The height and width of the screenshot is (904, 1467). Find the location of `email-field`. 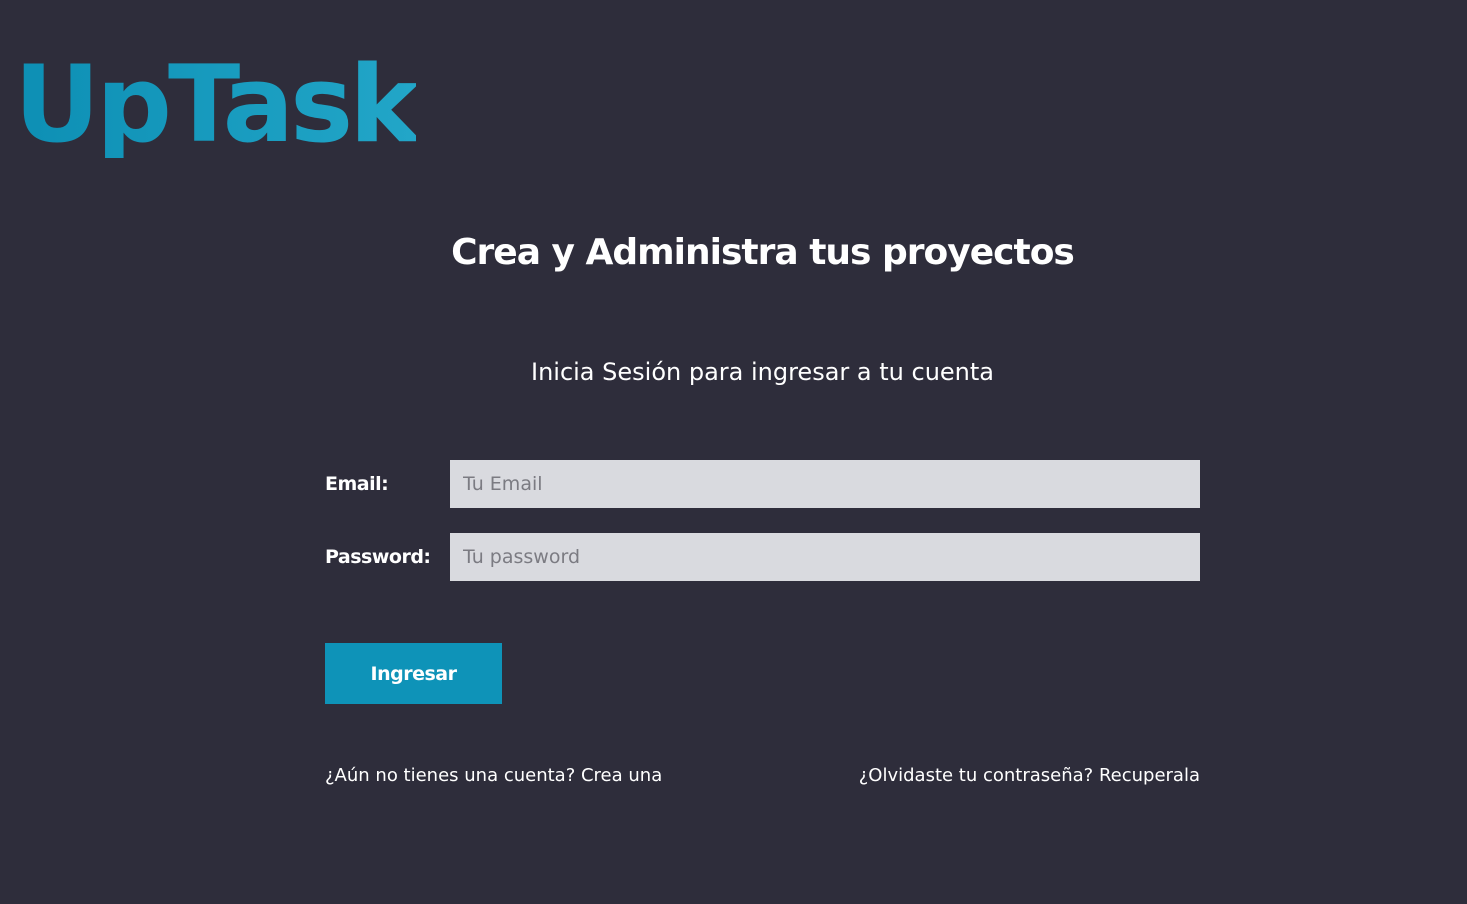

email-field is located at coordinates (825, 484).